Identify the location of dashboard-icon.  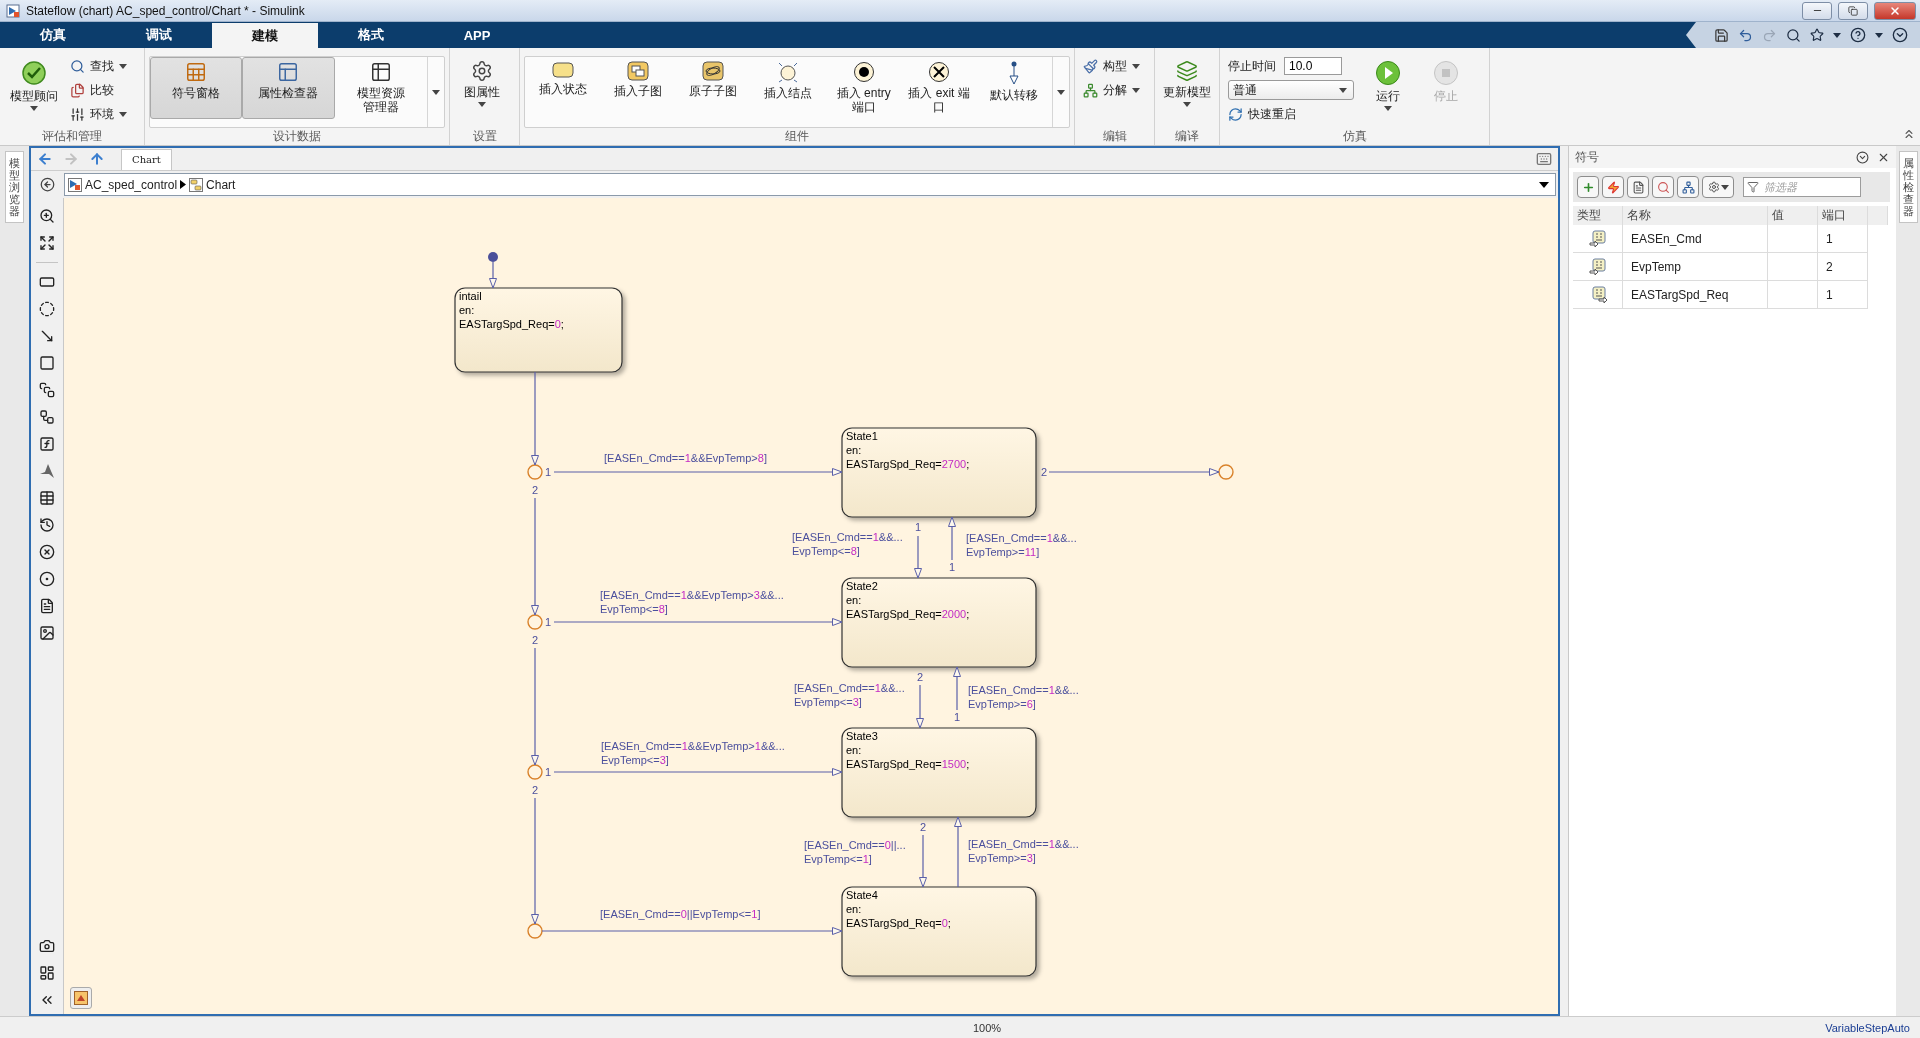
(47, 973).